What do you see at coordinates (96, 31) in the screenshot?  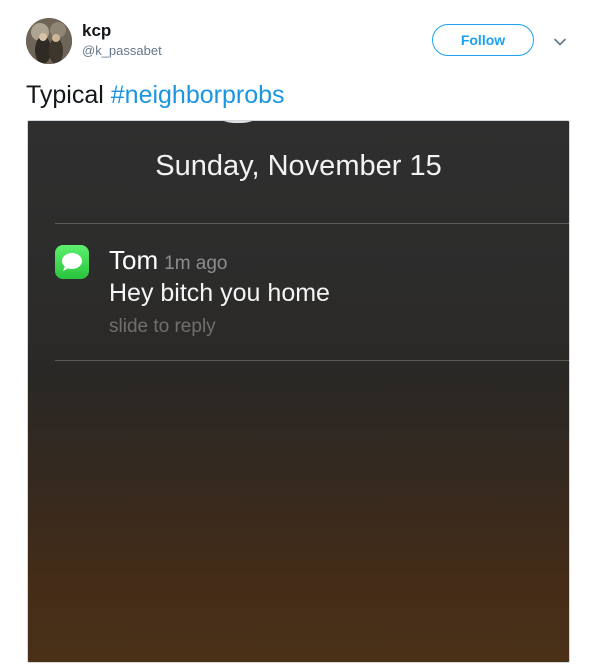 I see `display-name: kcp` at bounding box center [96, 31].